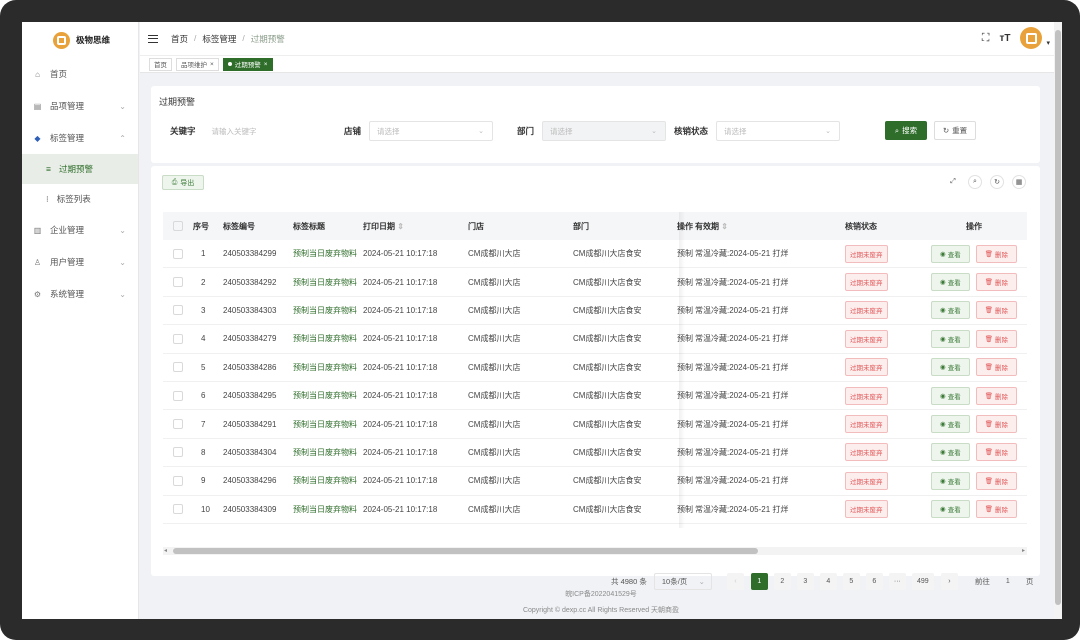 Image resolution: width=1080 pixels, height=640 pixels. I want to click on sidebar-item-users: ♙ 用户管理 ⌄, so click(80, 262).